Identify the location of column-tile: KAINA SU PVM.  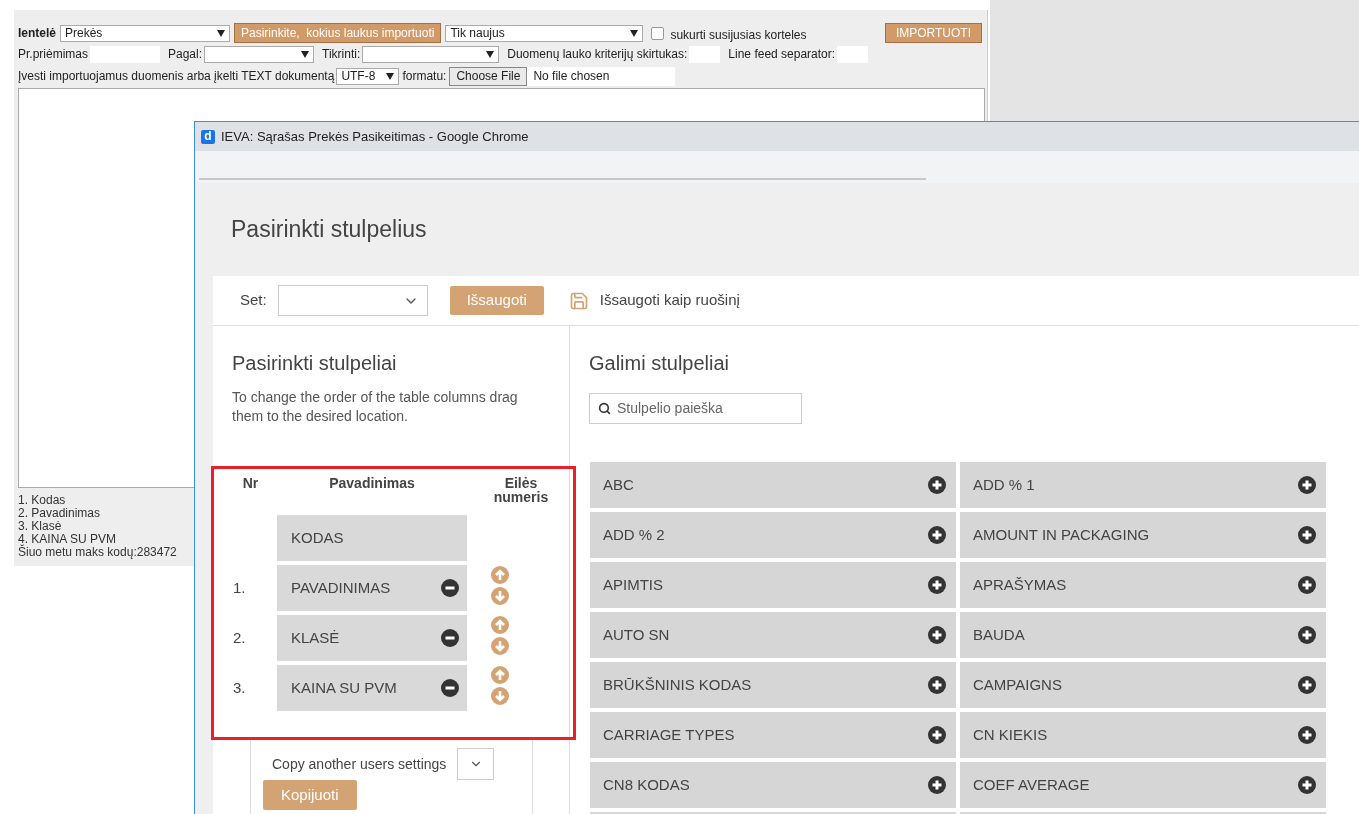
(372, 688).